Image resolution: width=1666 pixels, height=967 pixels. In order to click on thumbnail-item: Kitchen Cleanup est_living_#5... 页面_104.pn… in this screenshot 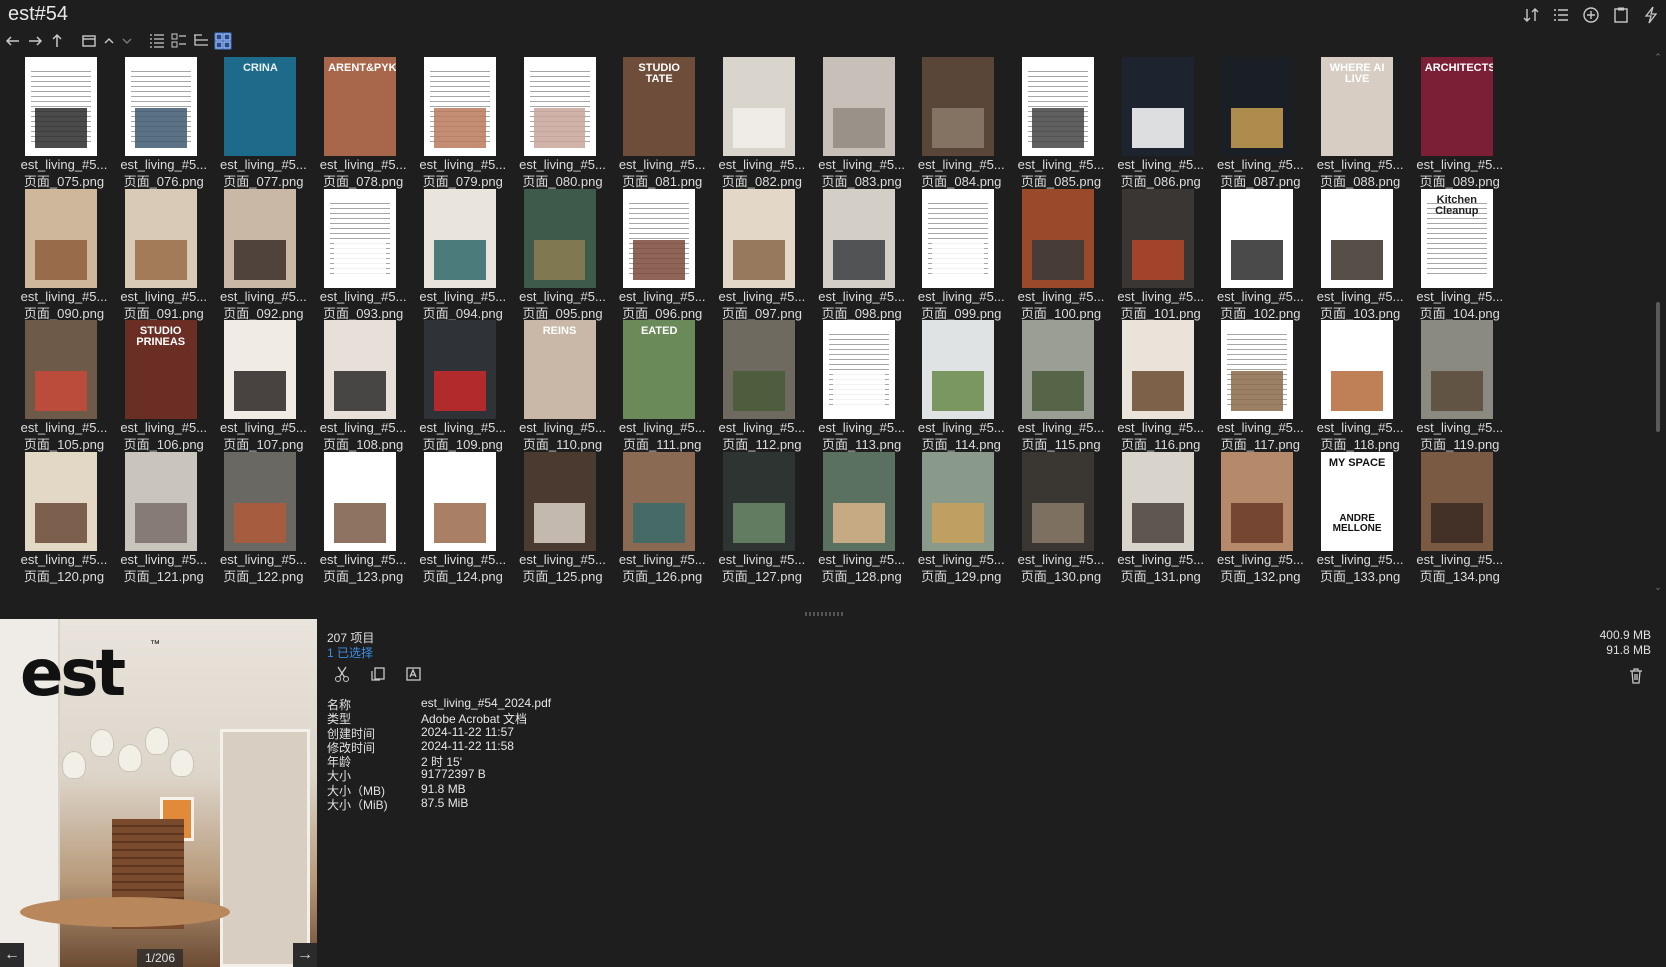, I will do `click(1457, 256)`.